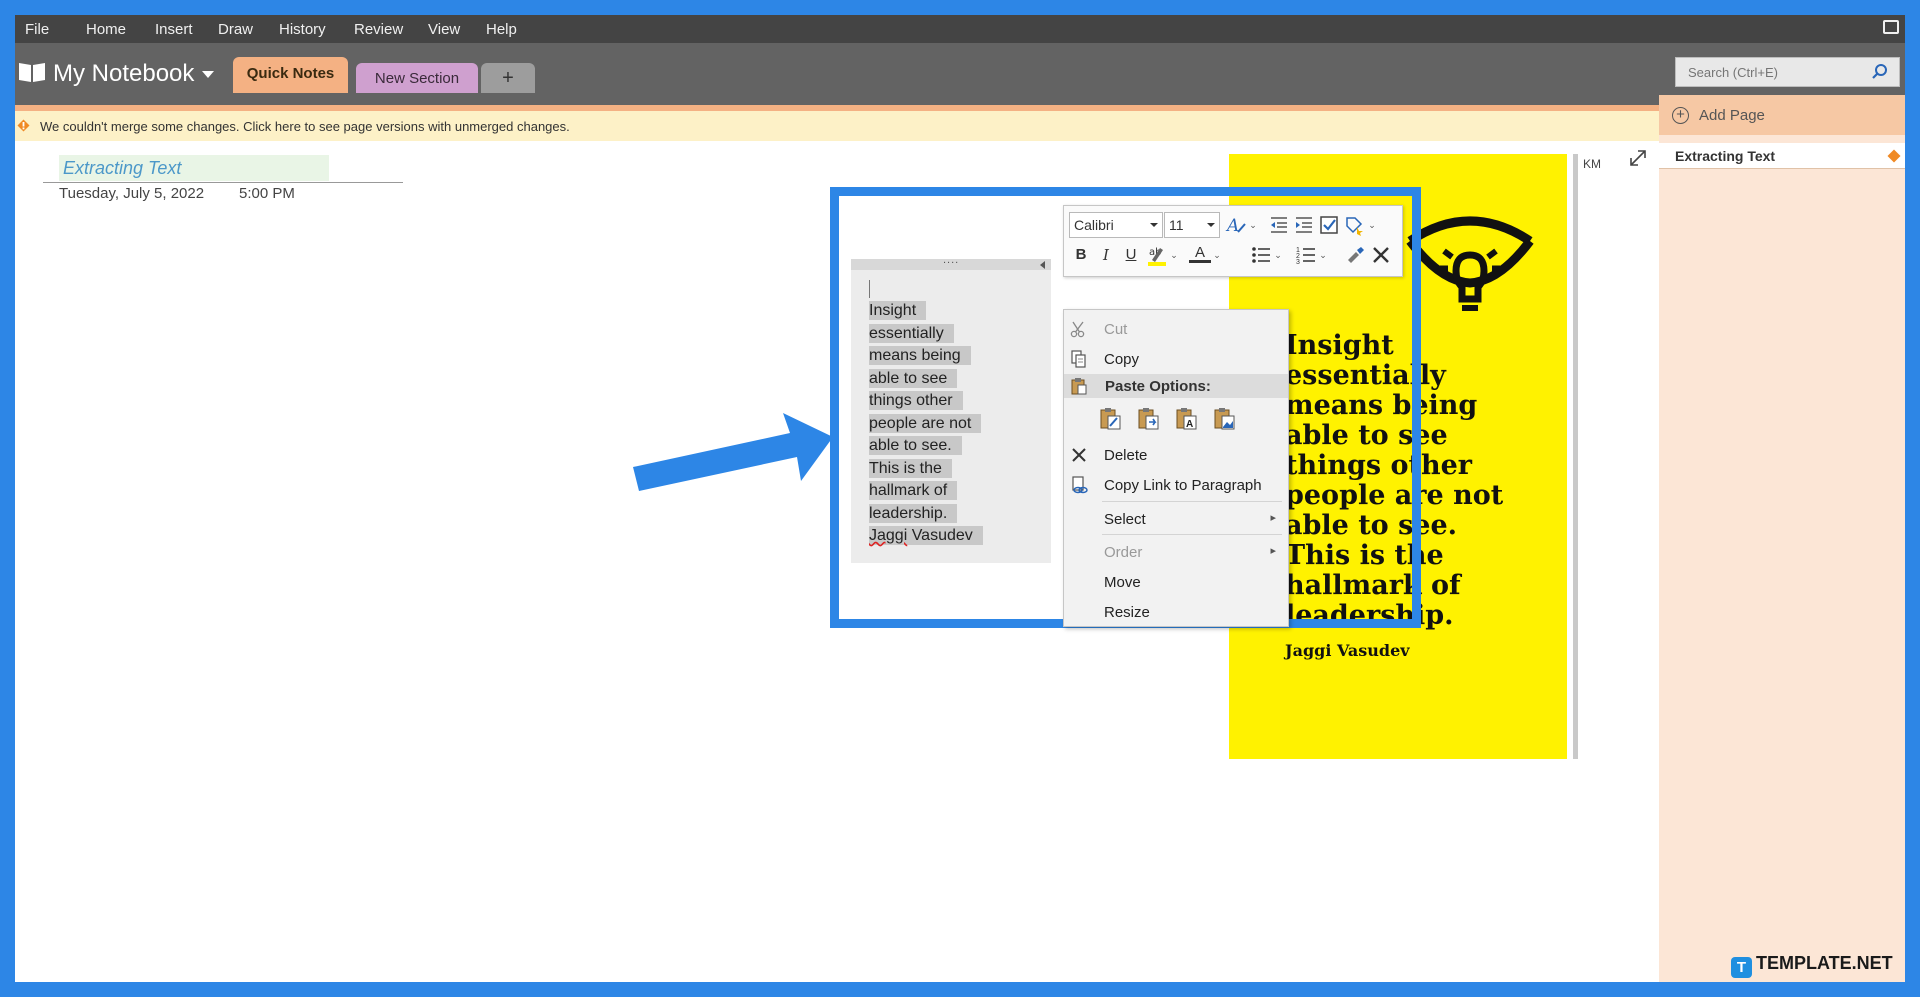 This screenshot has width=1920, height=997. I want to click on window-mode-icon, so click(1891, 27).